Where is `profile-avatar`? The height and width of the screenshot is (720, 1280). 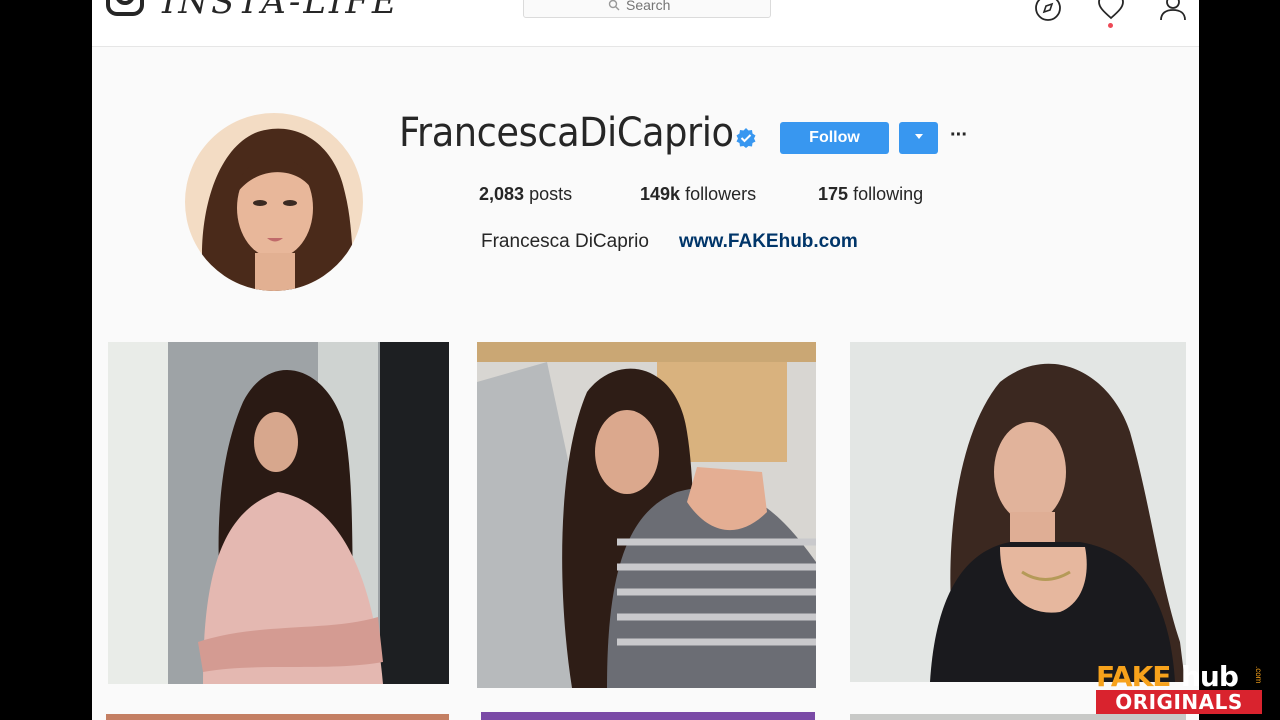 profile-avatar is located at coordinates (274, 202).